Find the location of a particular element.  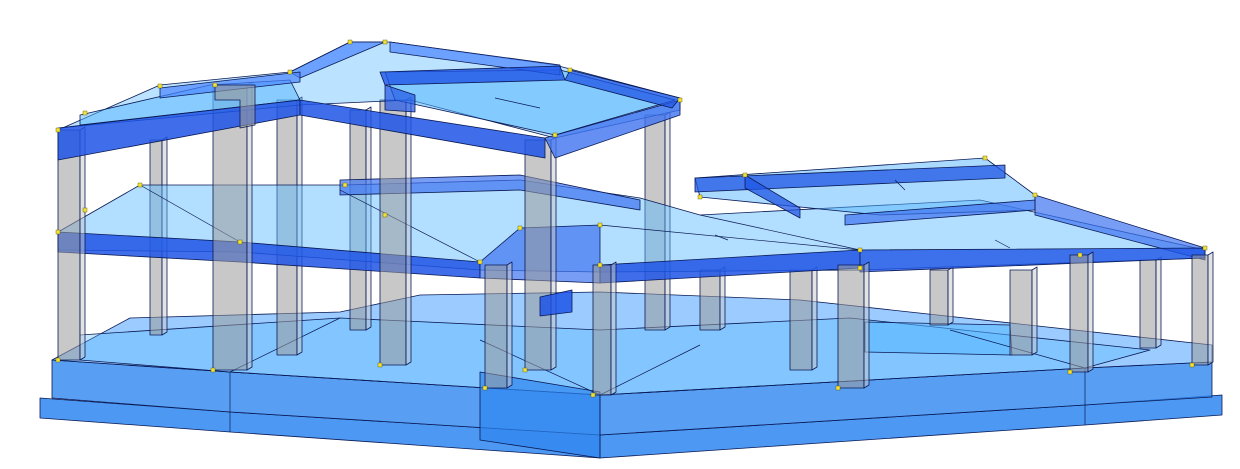

column-front-6-front is located at coordinates (602, 330).